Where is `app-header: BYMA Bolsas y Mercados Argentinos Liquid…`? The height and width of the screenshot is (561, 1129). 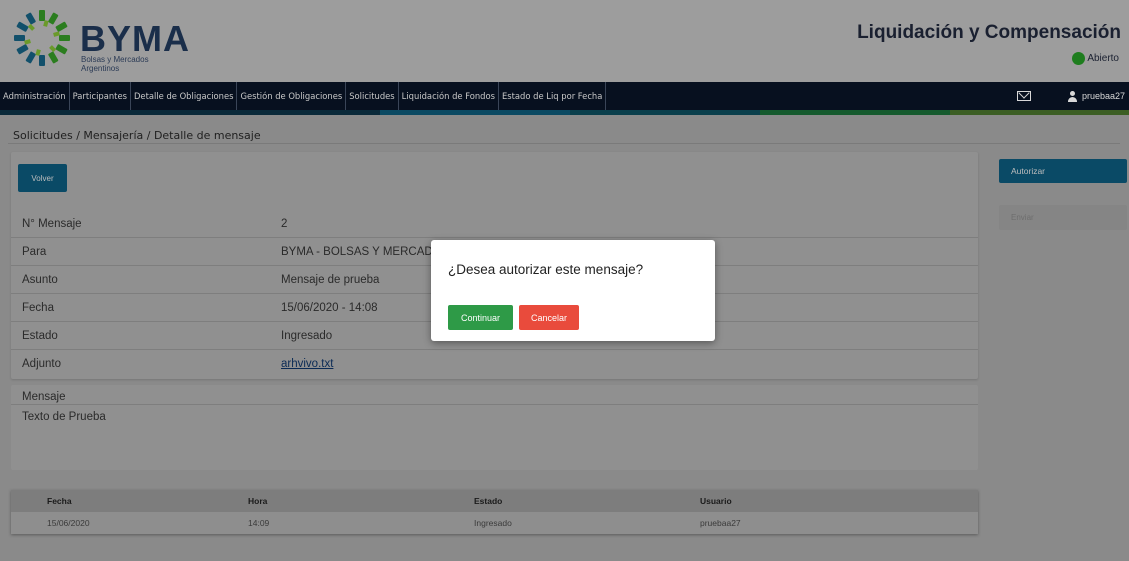 app-header: BYMA Bolsas y Mercados Argentinos Liquid… is located at coordinates (564, 41).